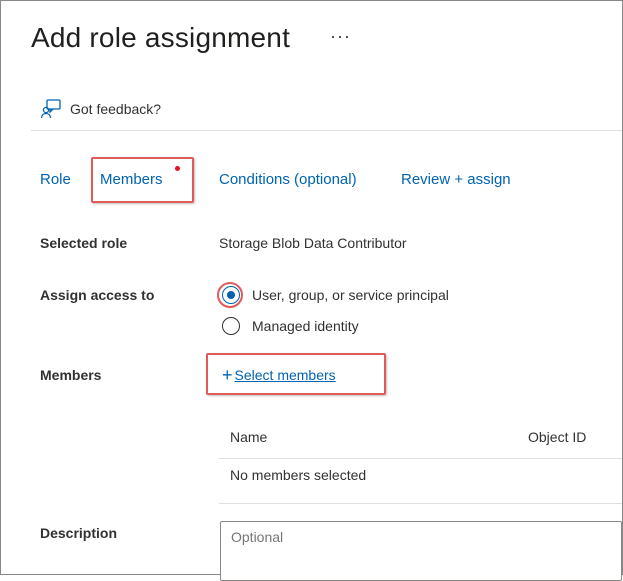  I want to click on table-header-divider, so click(420, 458).